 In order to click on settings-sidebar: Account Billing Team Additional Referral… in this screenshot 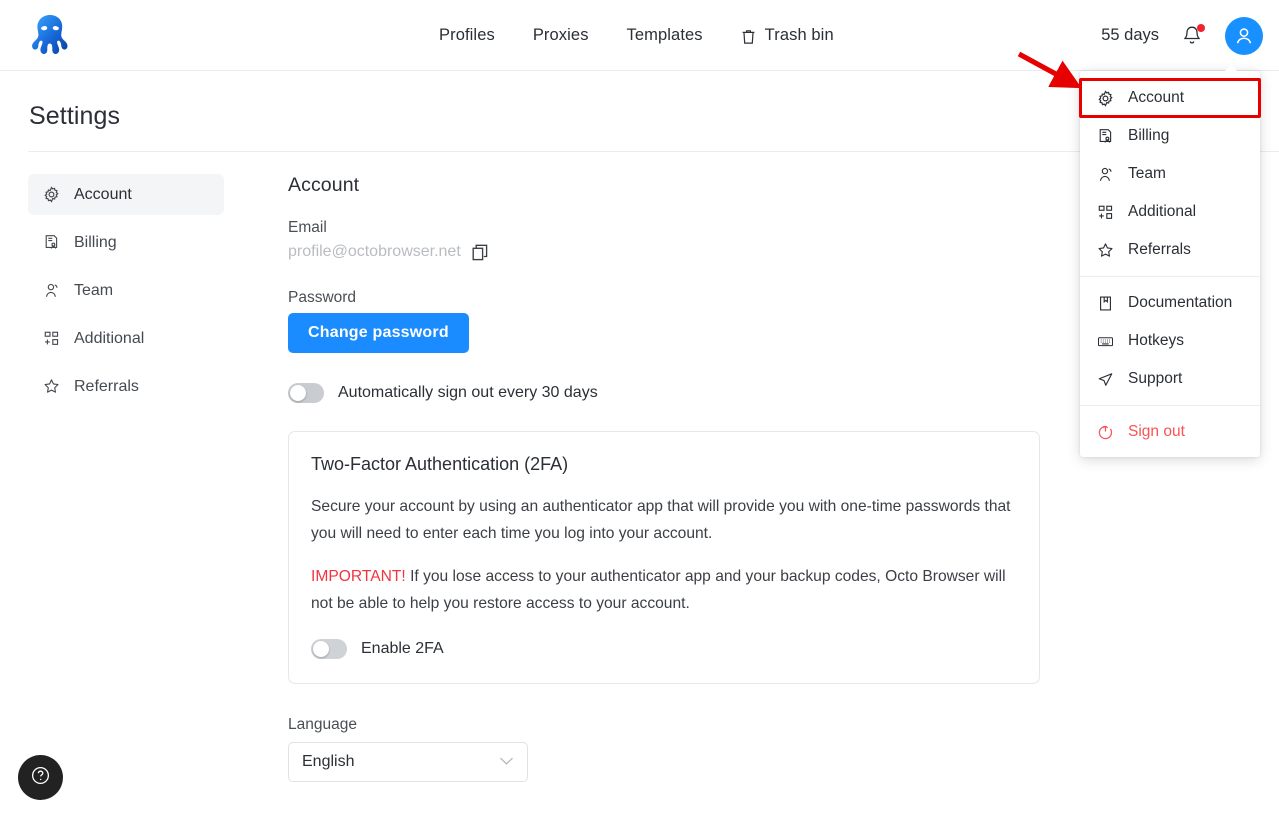, I will do `click(126, 294)`.